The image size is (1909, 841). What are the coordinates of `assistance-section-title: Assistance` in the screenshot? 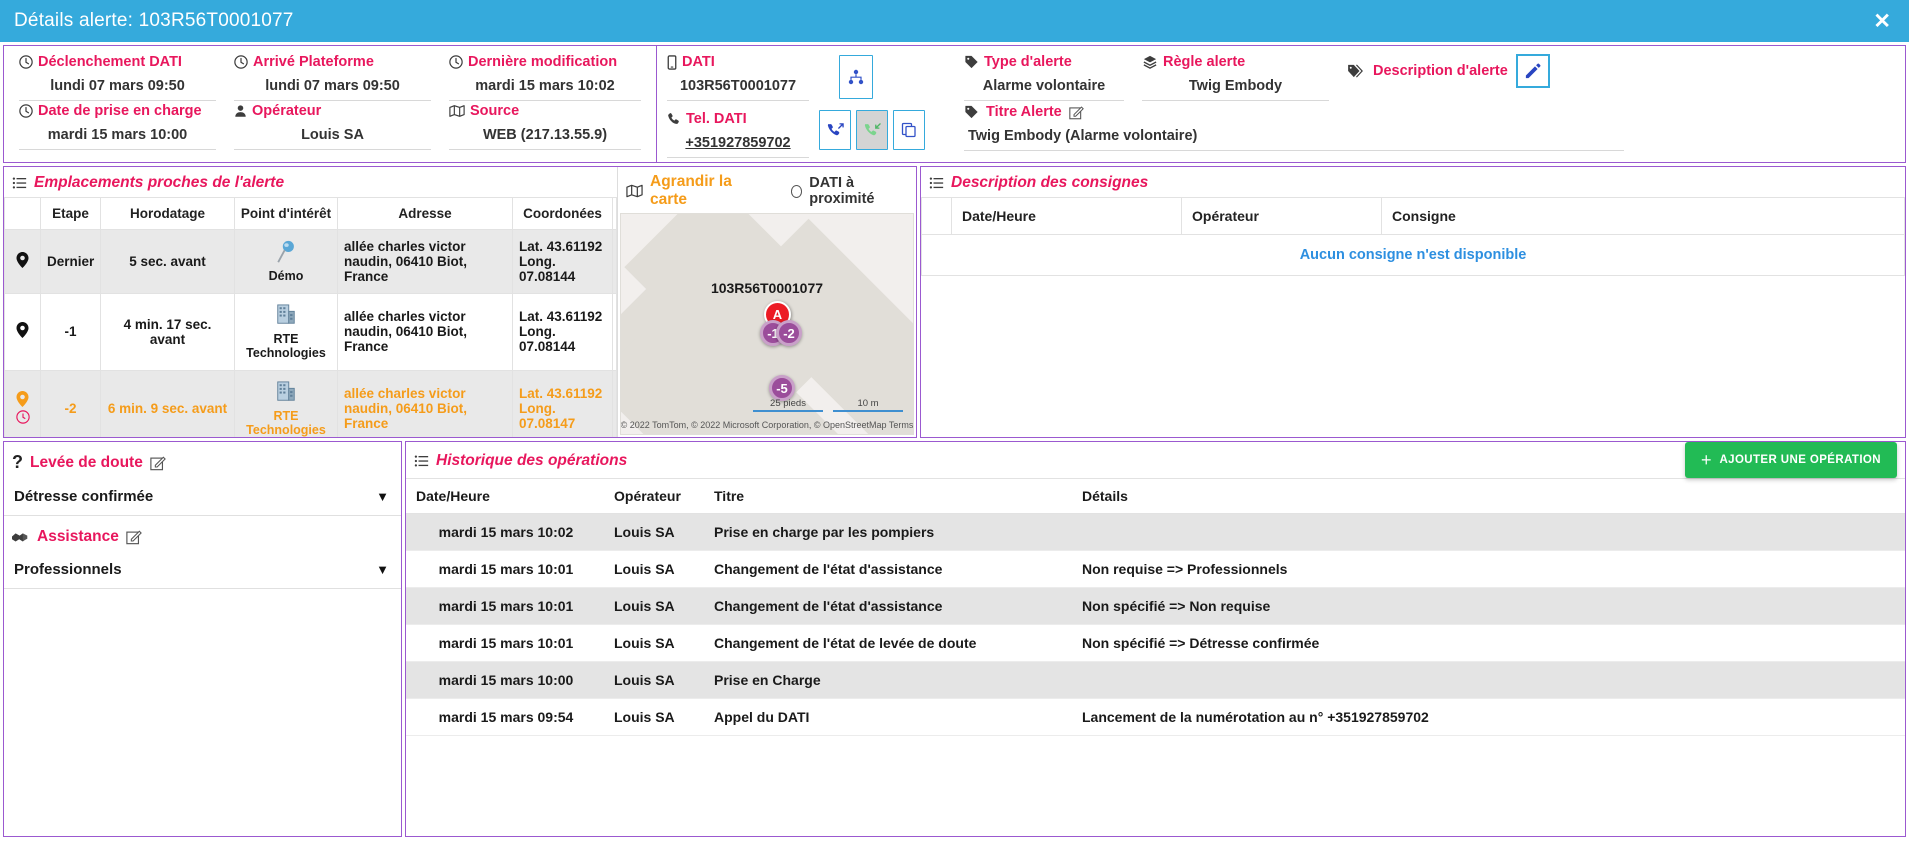 It's located at (78, 536).